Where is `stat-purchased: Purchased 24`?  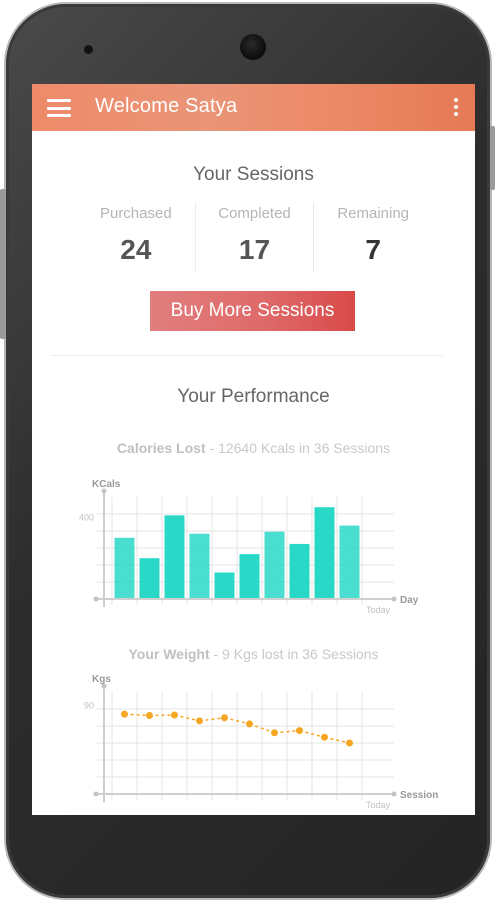
stat-purchased: Purchased 24 is located at coordinates (136, 237).